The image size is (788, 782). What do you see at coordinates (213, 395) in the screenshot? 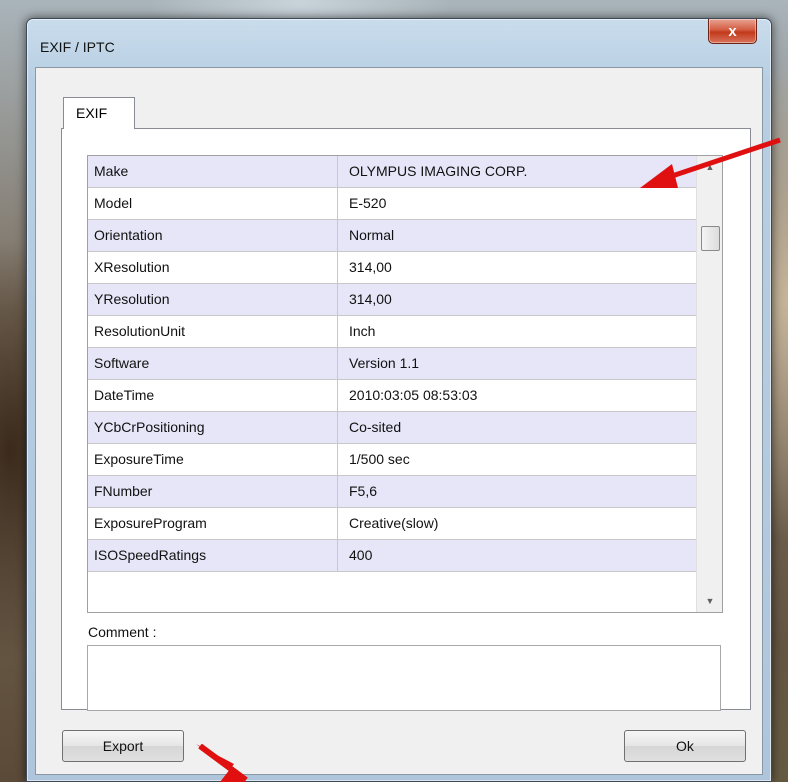
I see `exif-tag-name: DateTime` at bounding box center [213, 395].